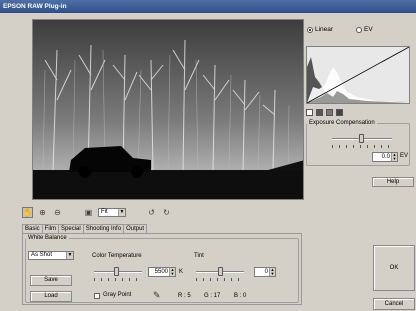  Describe the element at coordinates (135, 228) in the screenshot. I see `tab-output: Output` at that location.